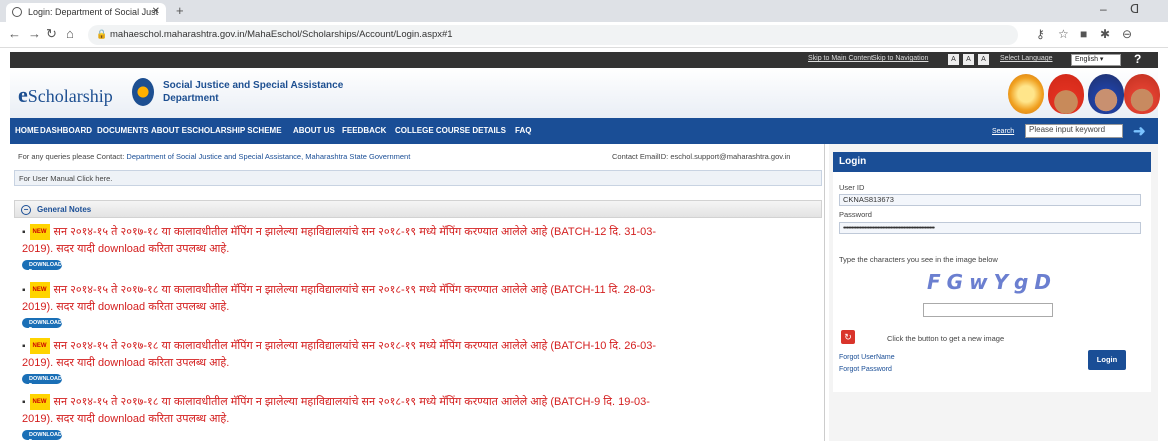  Describe the element at coordinates (1040, 34) in the screenshot. I see `key-icon: ⚷` at that location.